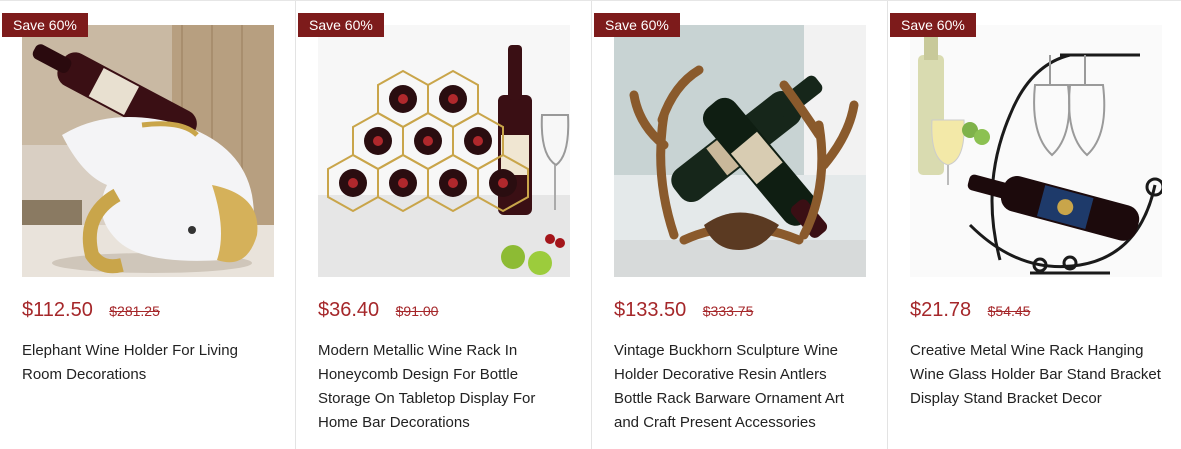 The image size is (1181, 449). Describe the element at coordinates (134, 311) in the screenshot. I see `original-price: $281.25` at that location.